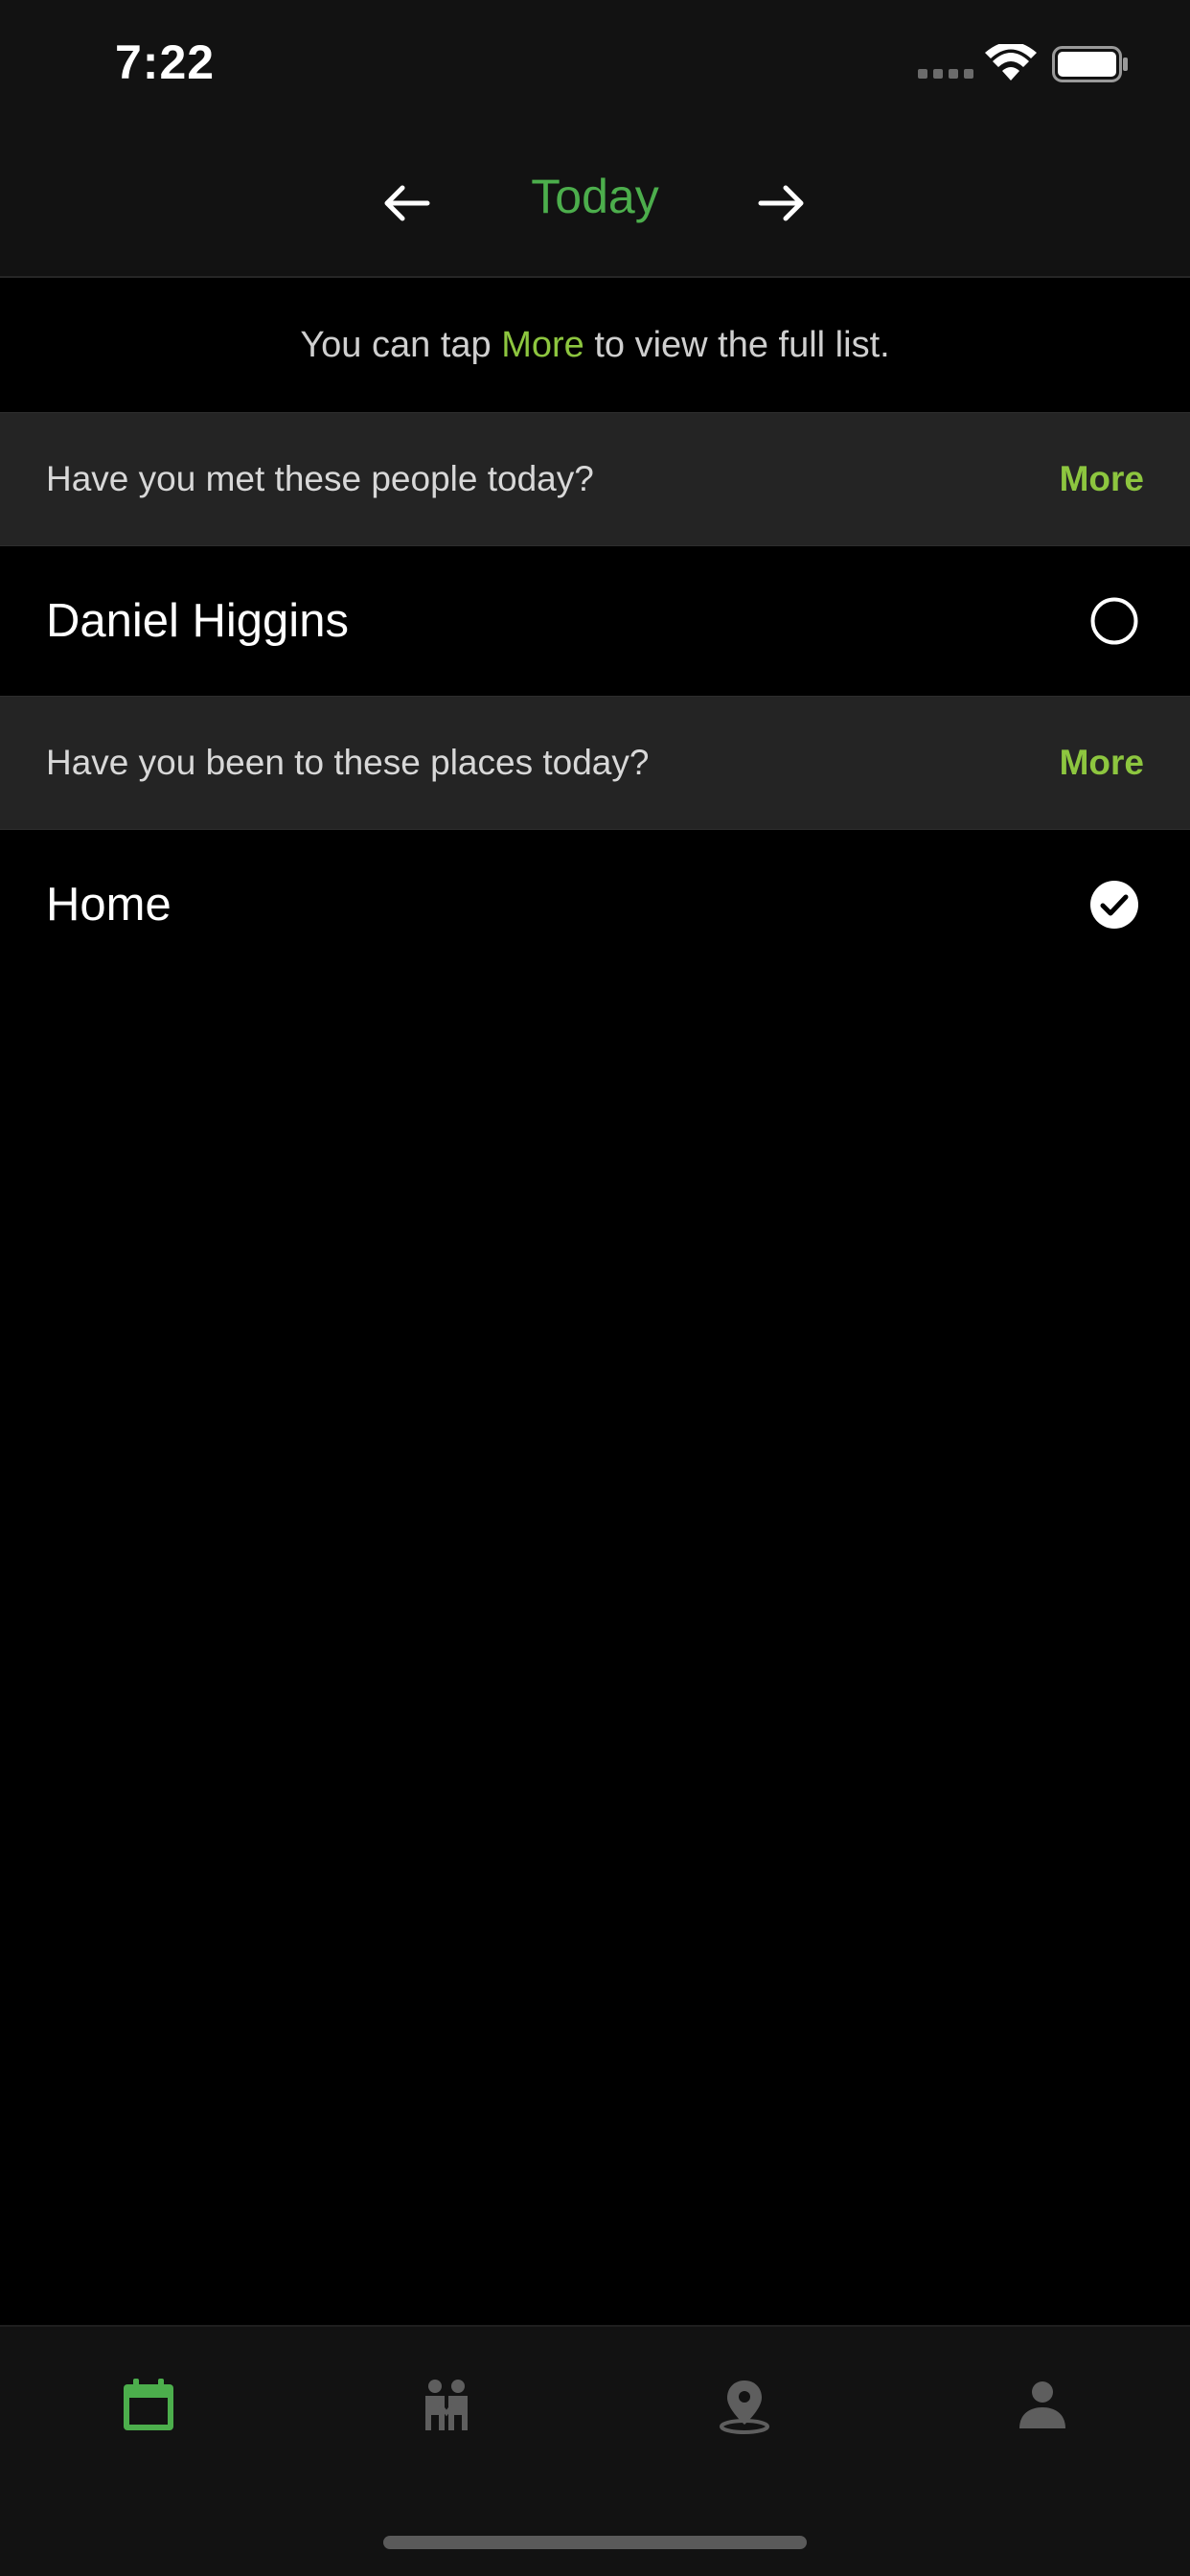 This screenshot has width=1190, height=2576. Describe the element at coordinates (1102, 763) in the screenshot. I see `places-more-button: More` at that location.